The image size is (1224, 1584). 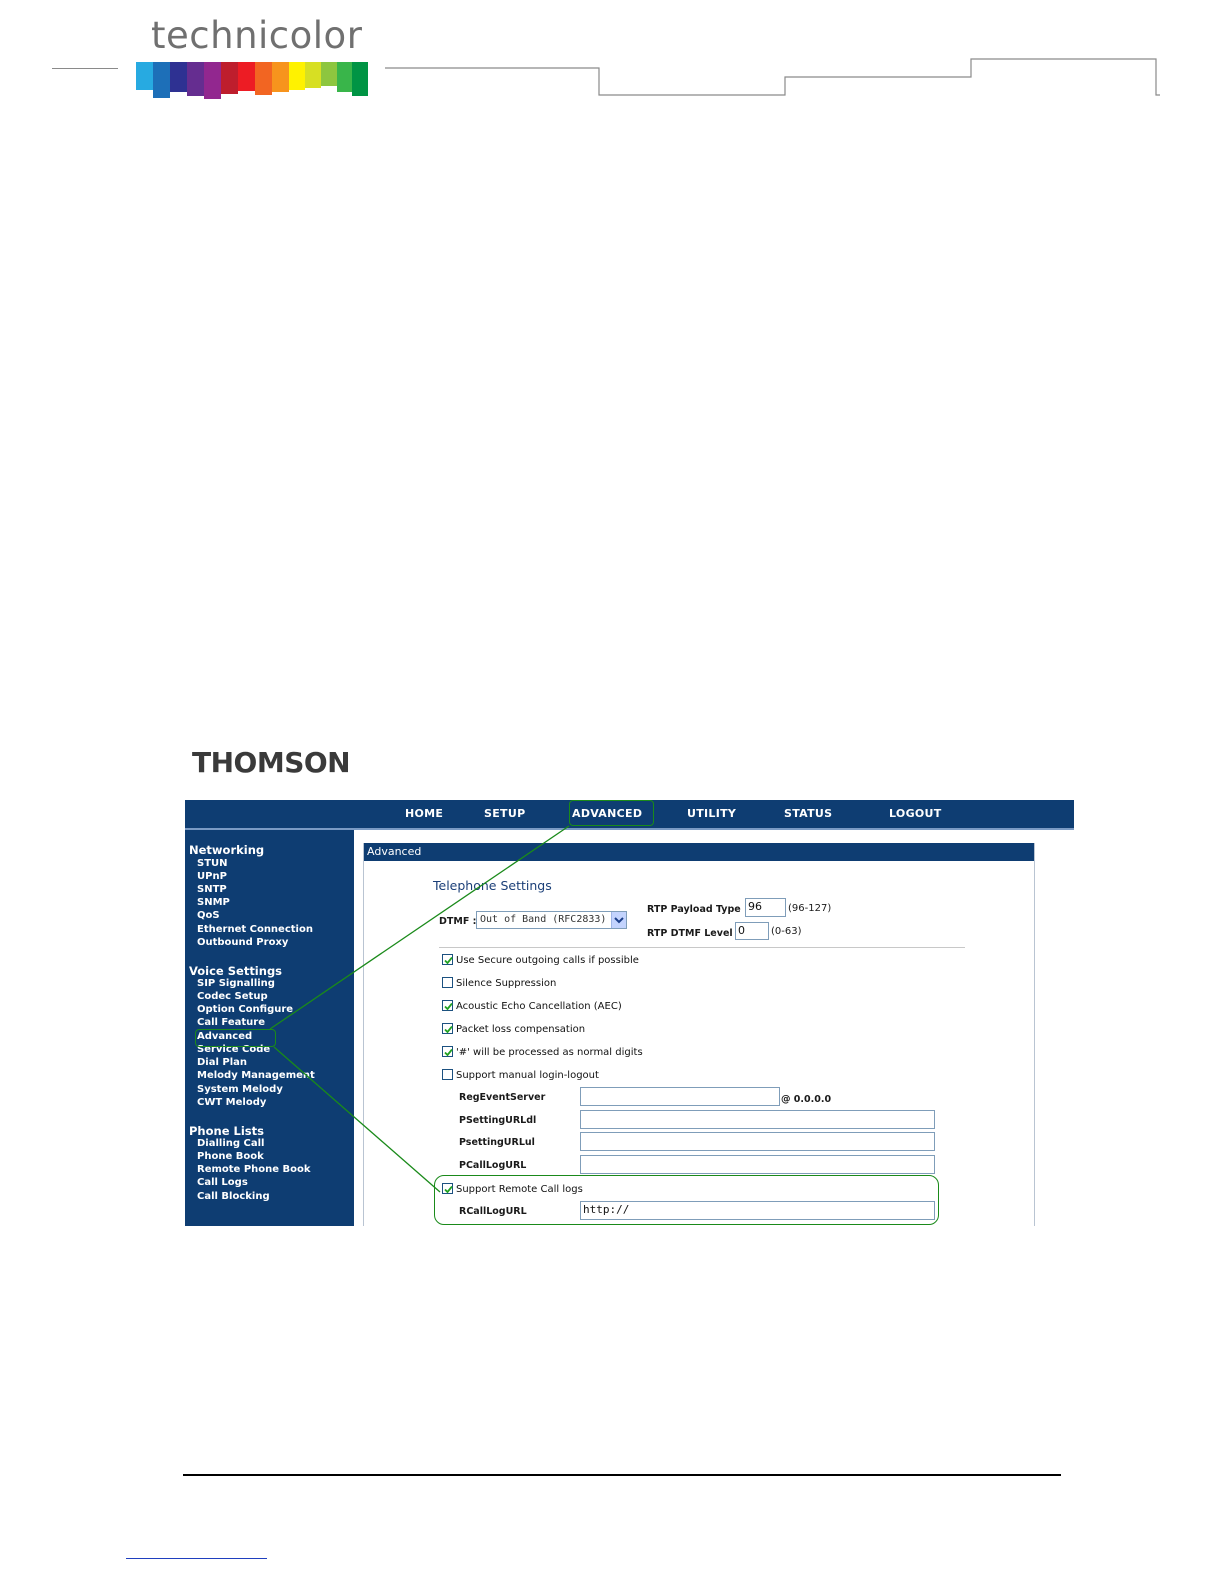 What do you see at coordinates (699, 852) in the screenshot?
I see `panel-title-bar: Advanced` at bounding box center [699, 852].